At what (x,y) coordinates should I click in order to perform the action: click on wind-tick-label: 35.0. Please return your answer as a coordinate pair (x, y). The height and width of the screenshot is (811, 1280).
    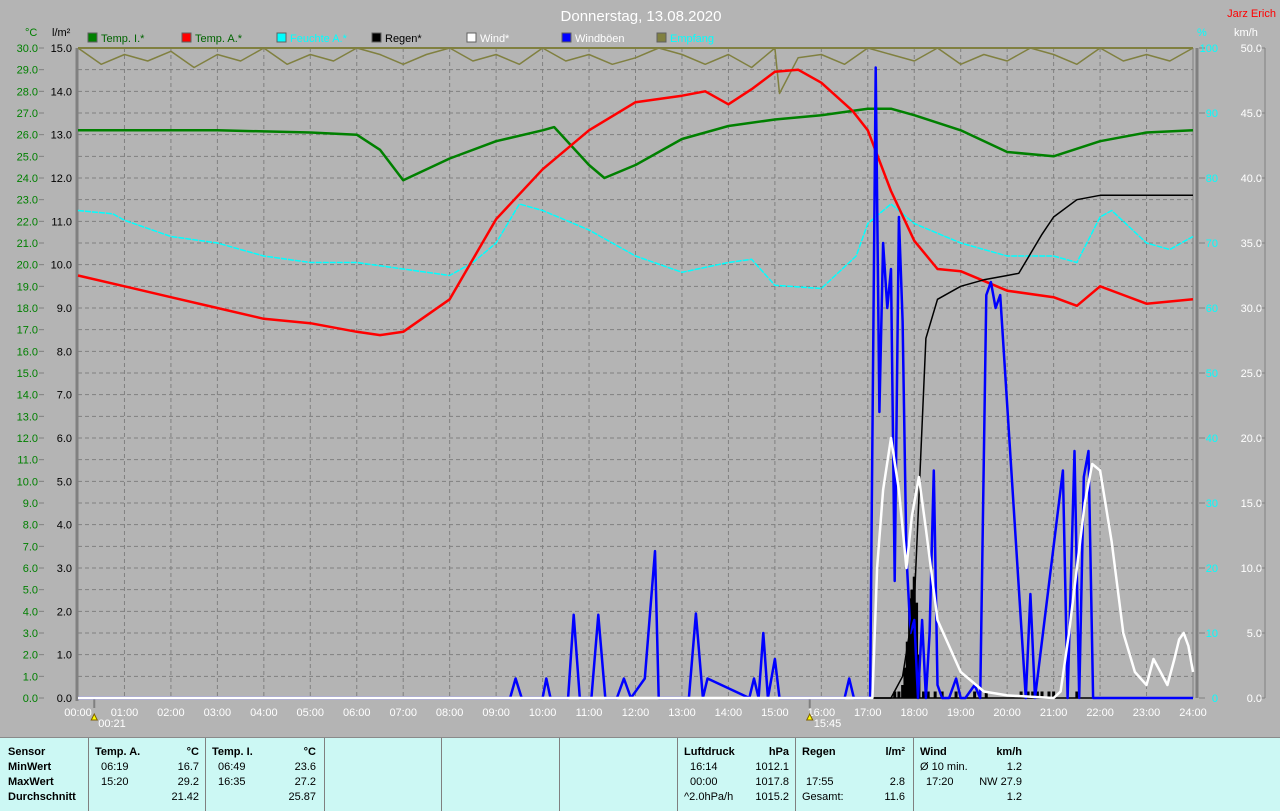
    Looking at the image, I should click on (1251, 244).